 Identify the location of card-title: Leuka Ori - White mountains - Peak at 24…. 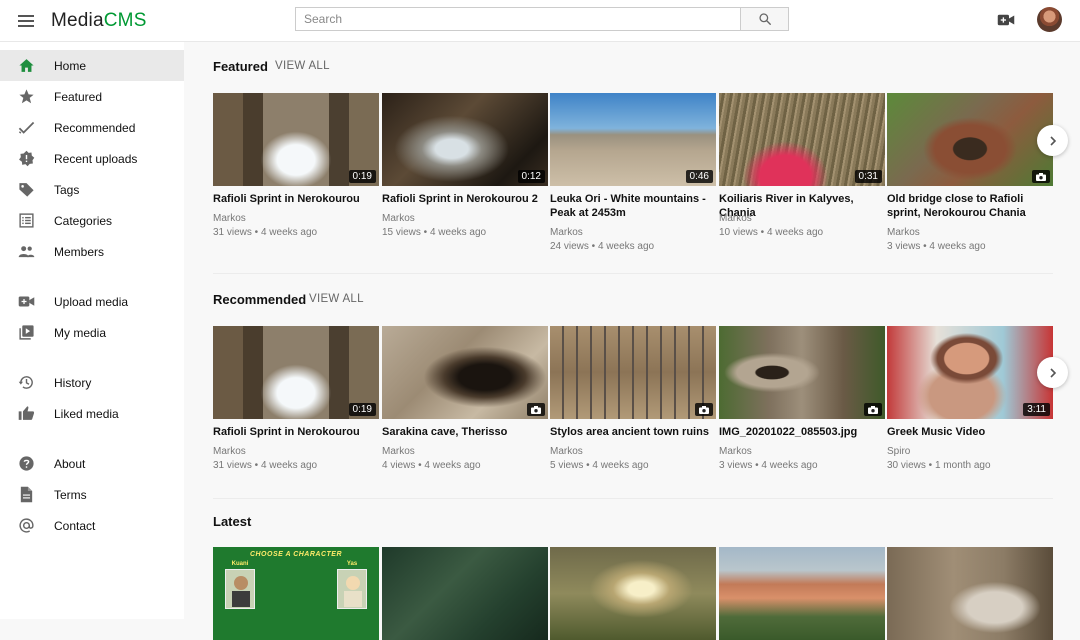
(633, 206).